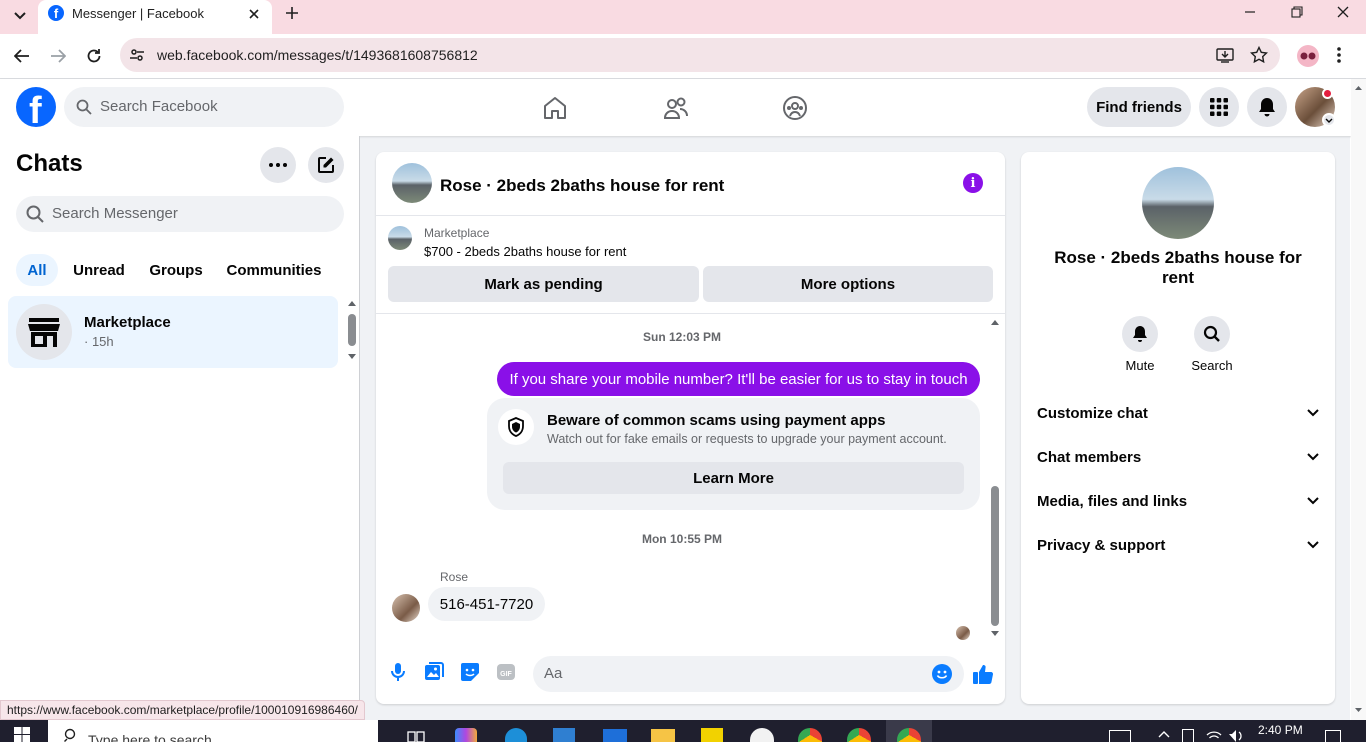 The image size is (1366, 742). Describe the element at coordinates (1308, 56) in the screenshot. I see `browser-profile-icon` at that location.